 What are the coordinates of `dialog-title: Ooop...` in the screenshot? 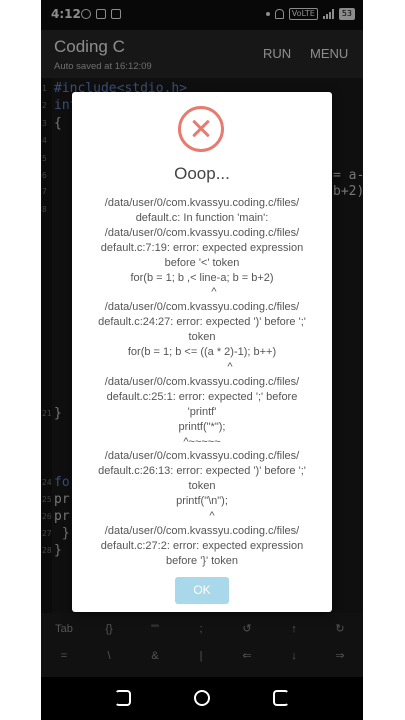 It's located at (202, 173).